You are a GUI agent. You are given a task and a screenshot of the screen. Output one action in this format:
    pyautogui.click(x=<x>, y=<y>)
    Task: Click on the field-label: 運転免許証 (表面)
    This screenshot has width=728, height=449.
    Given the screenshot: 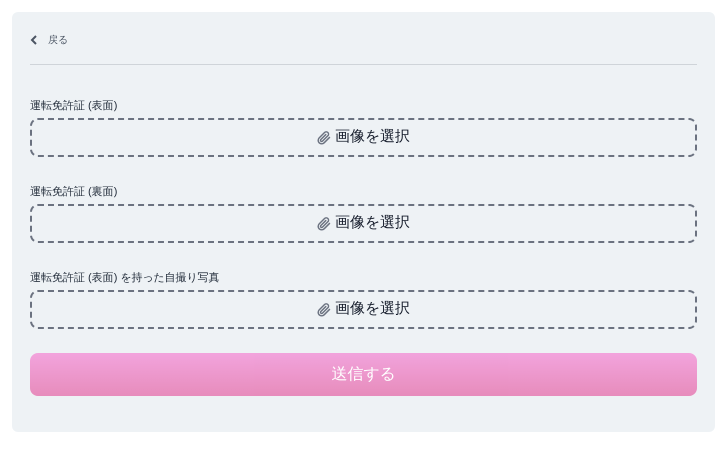 What is the action you would take?
    pyautogui.click(x=74, y=106)
    